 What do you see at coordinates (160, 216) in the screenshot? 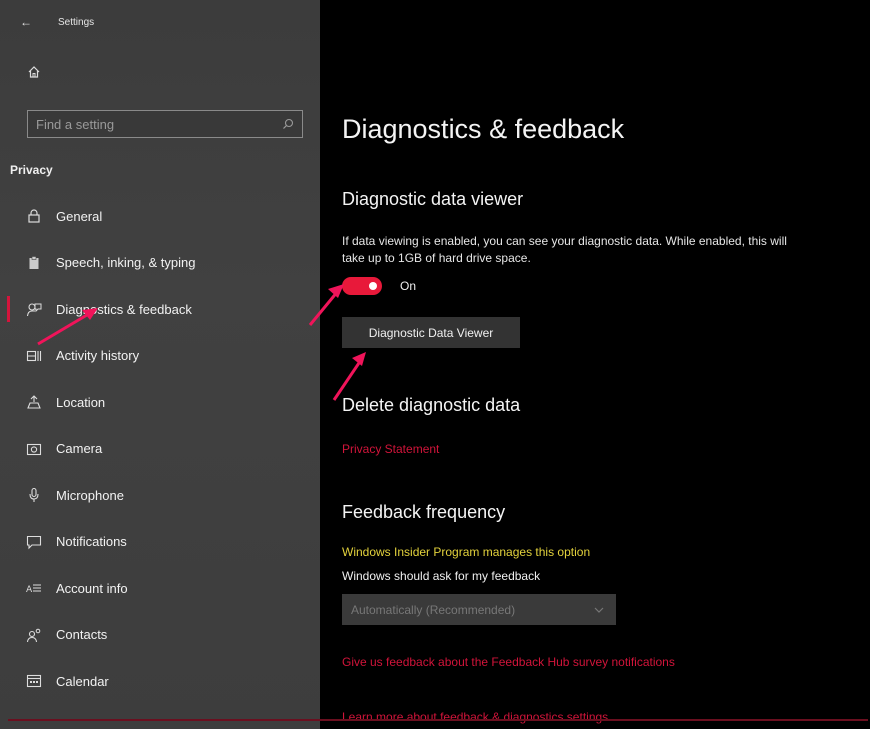
I see `sidebar-item-general: General` at bounding box center [160, 216].